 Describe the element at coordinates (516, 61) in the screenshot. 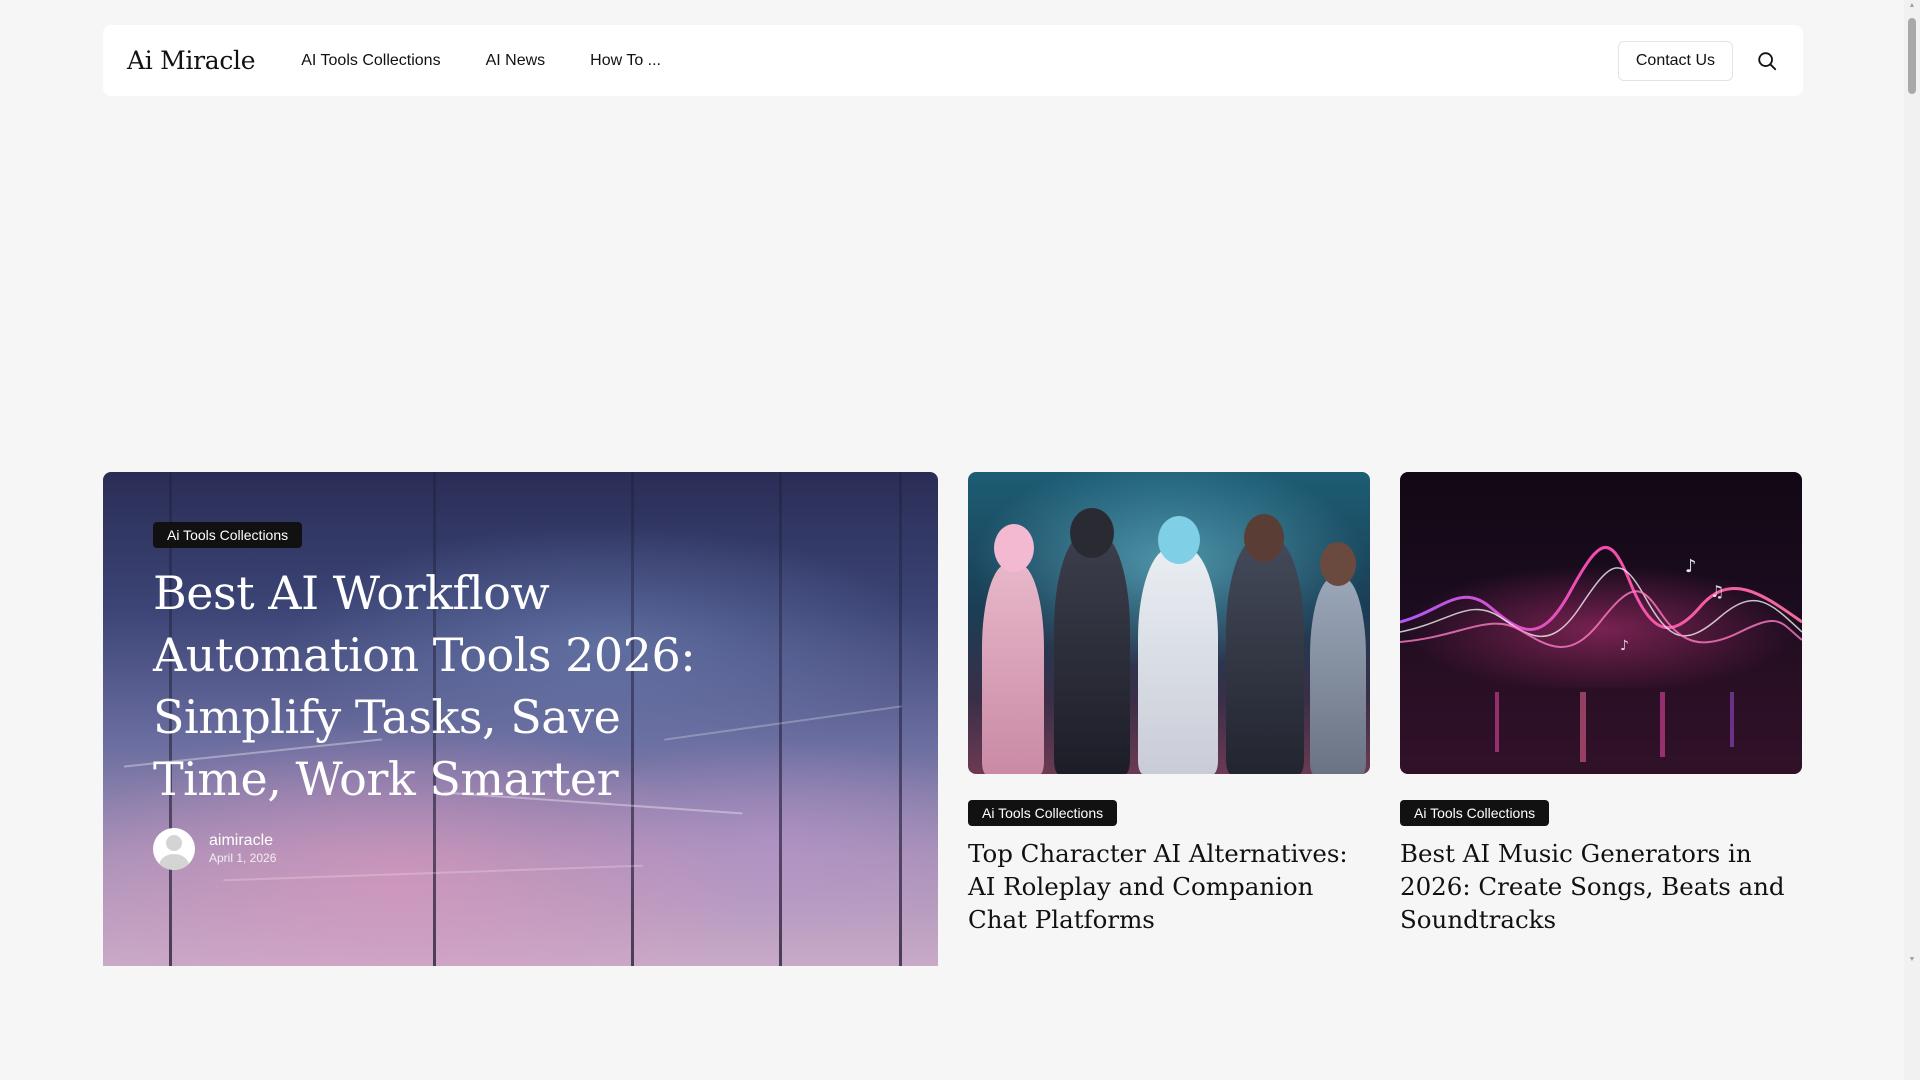

I see `nav-item-ai-news: AI News` at that location.